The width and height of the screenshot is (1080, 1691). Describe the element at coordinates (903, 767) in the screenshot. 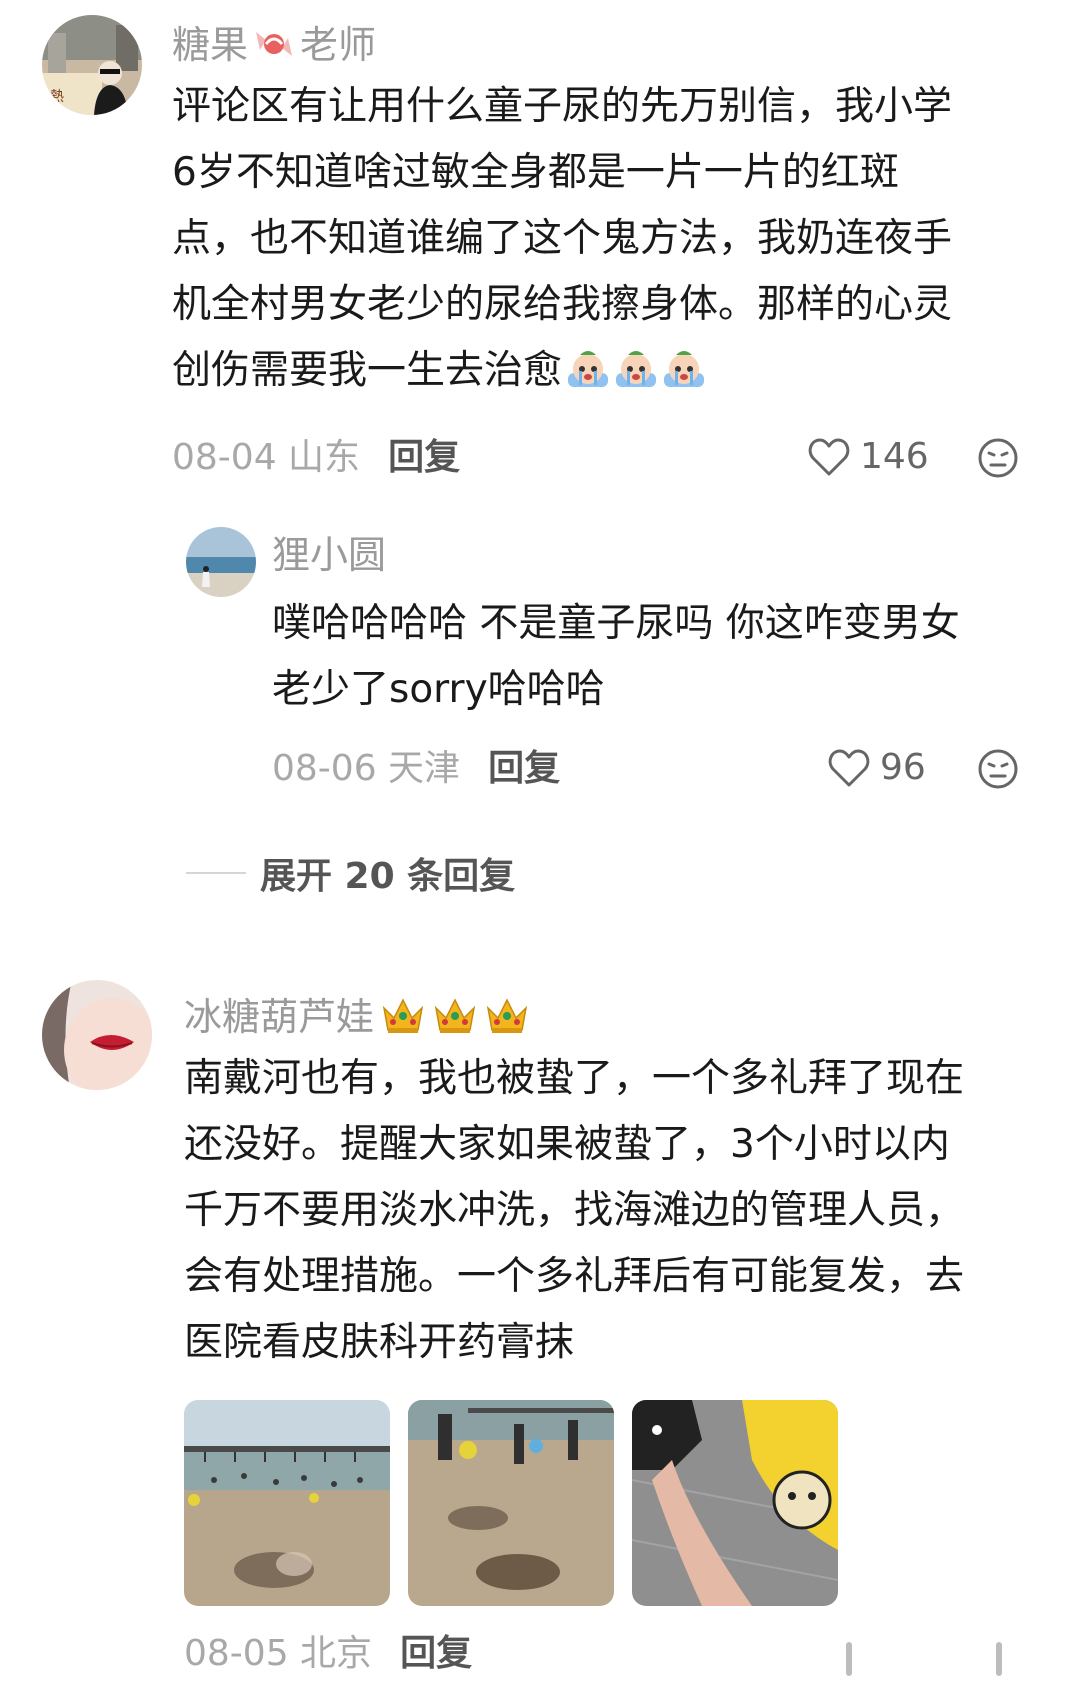

I see `like-count: 96` at that location.